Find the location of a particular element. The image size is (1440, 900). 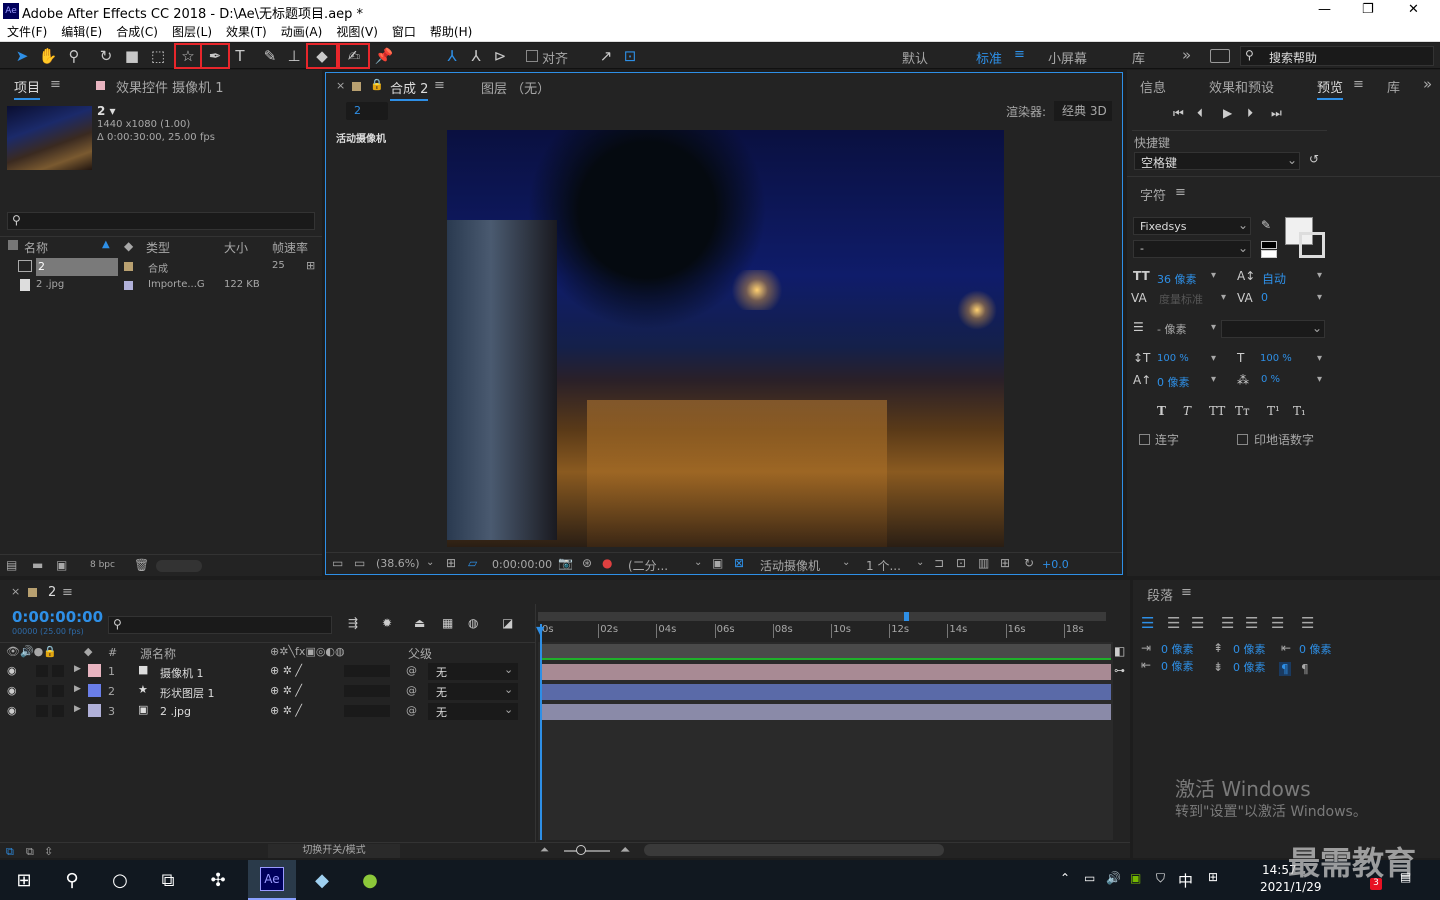

font-size-value: 36 像素 is located at coordinates (1177, 279).